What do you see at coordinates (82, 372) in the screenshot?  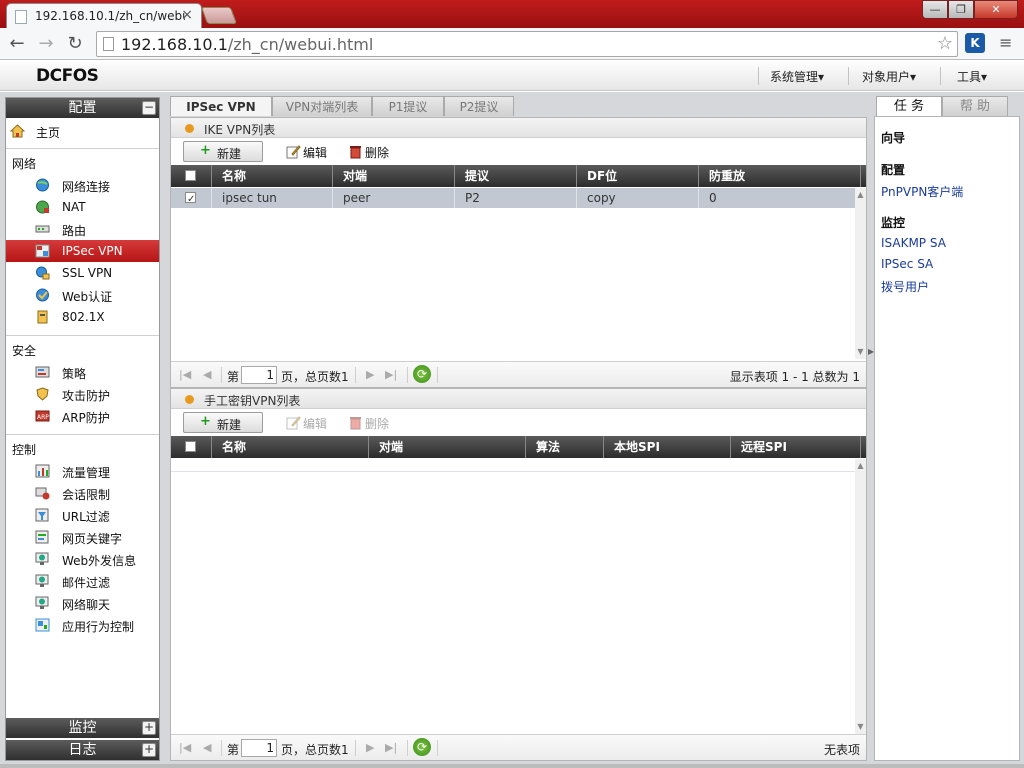 I see `nav-policy: 策略` at bounding box center [82, 372].